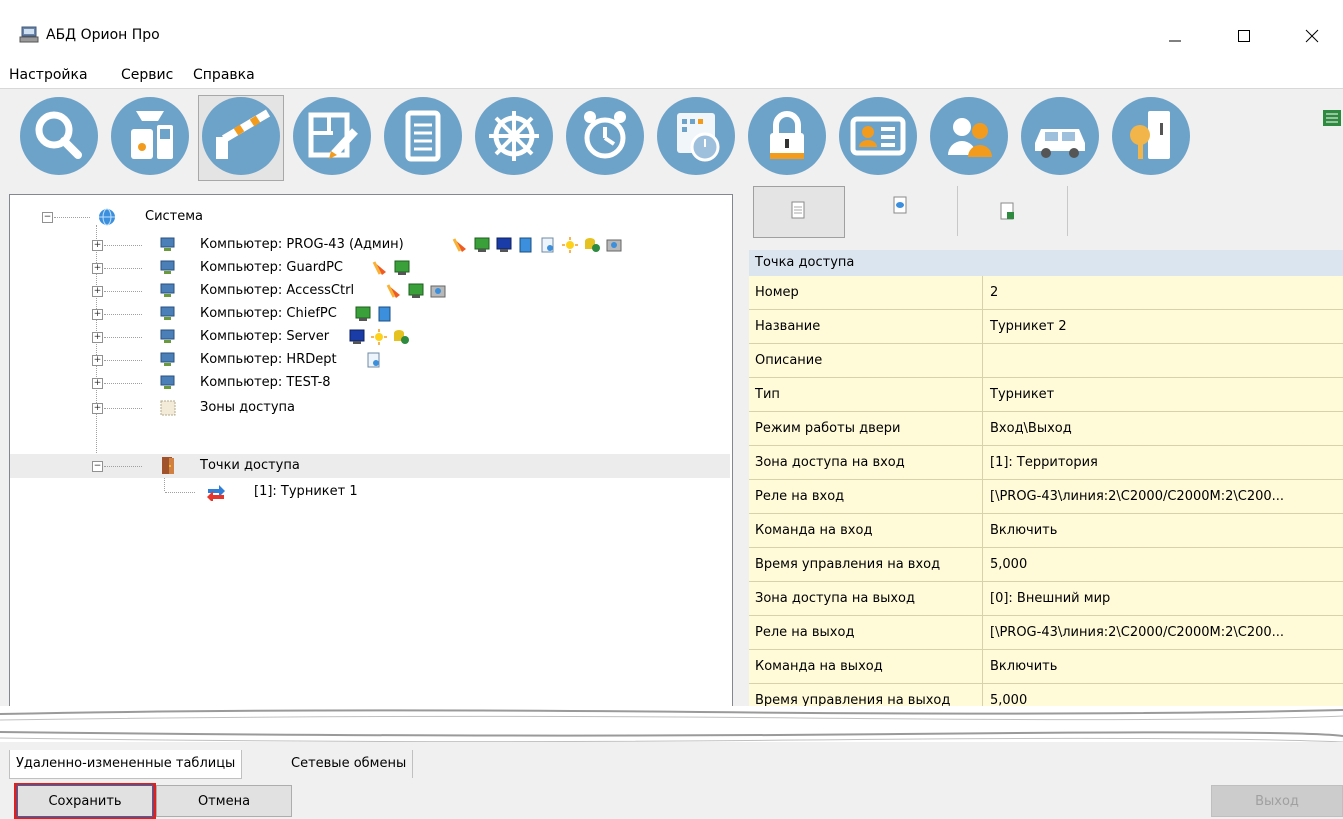 This screenshot has height=819, width=1343. What do you see at coordinates (370, 337) in the screenshot?
I see `tree-row-computer: + Компьютер: Server` at bounding box center [370, 337].